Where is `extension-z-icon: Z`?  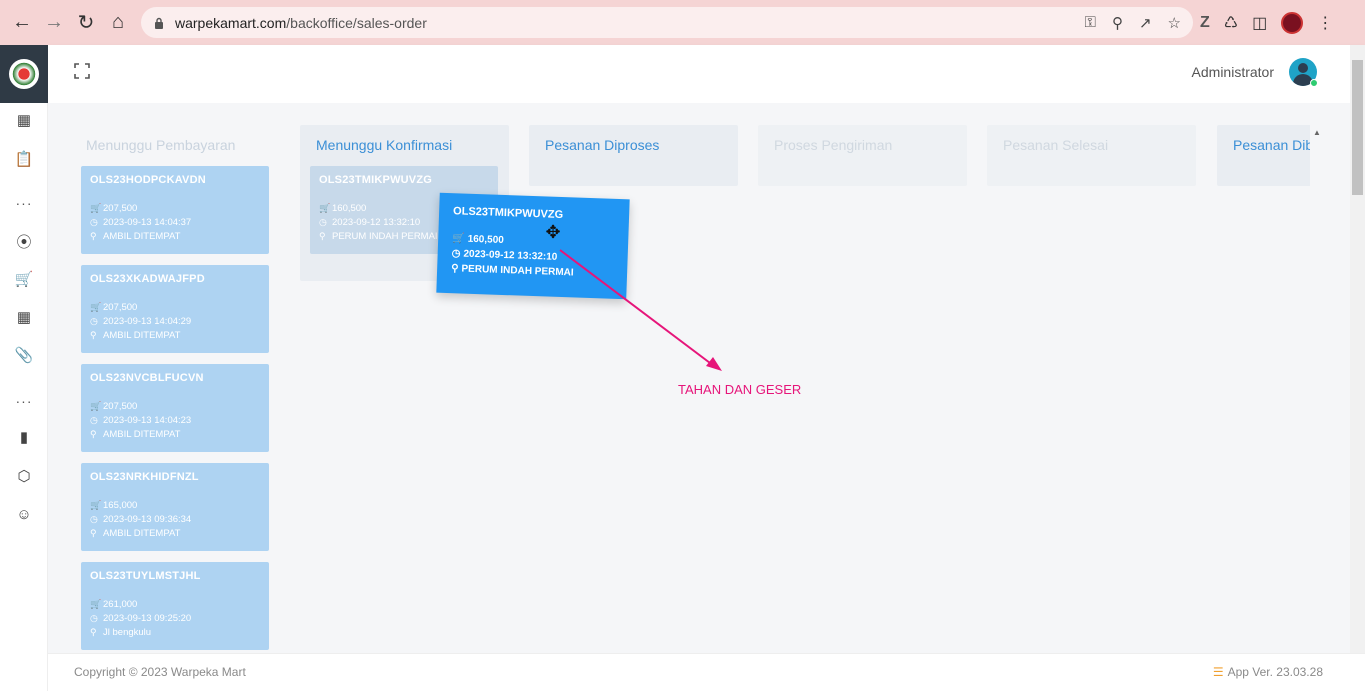 extension-z-icon: Z is located at coordinates (1205, 23).